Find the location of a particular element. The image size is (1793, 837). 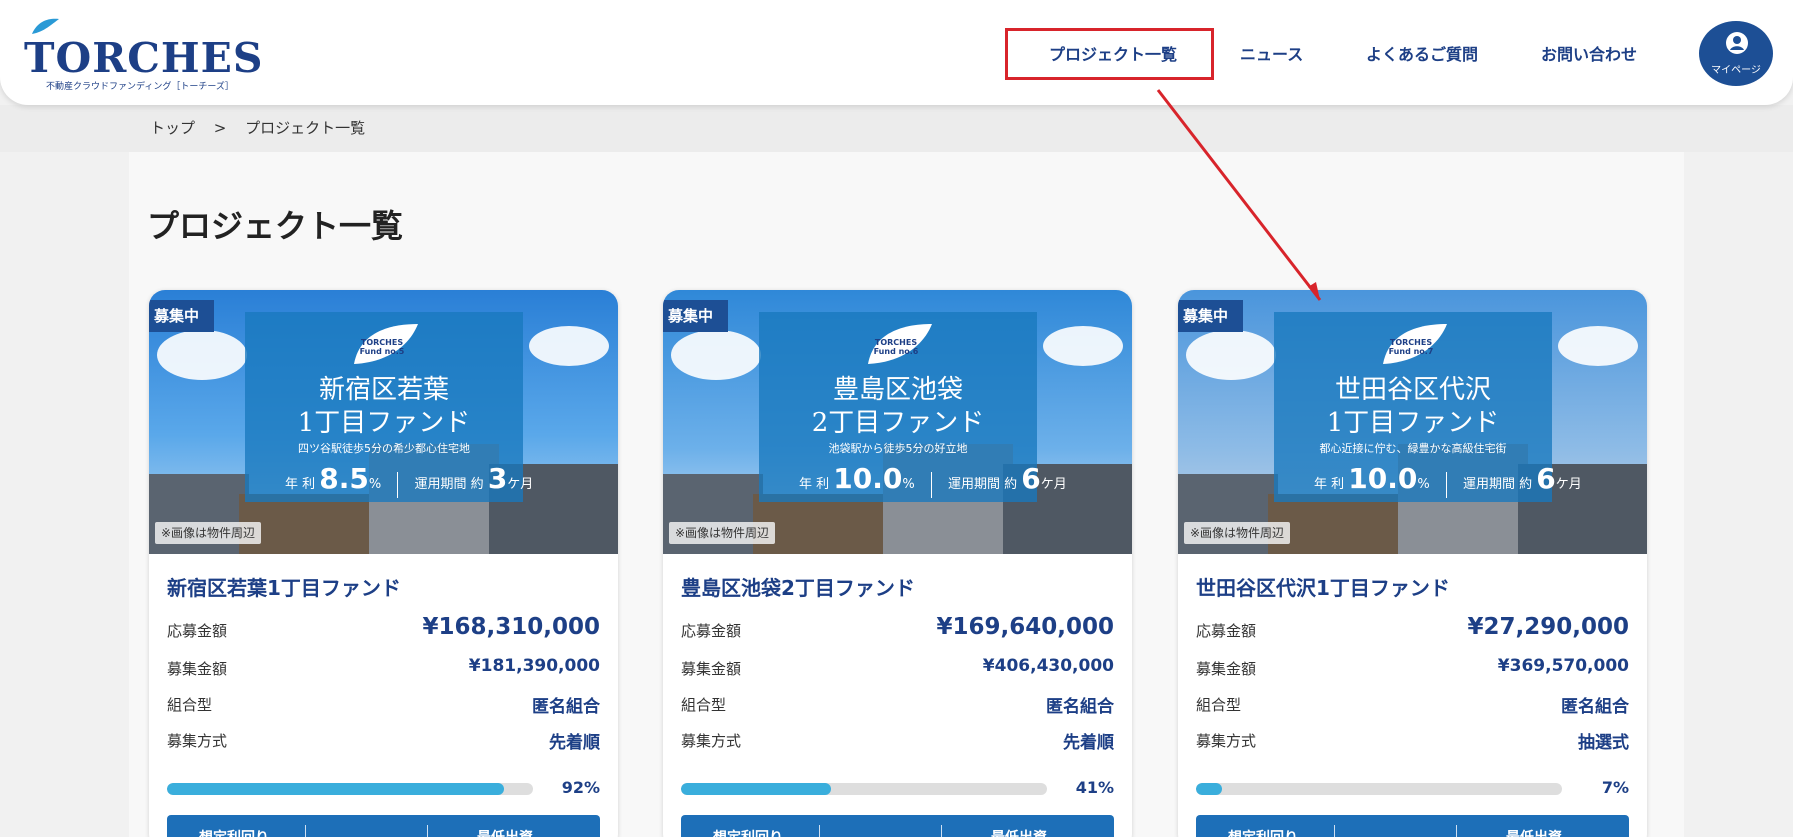

period-value: 3 is located at coordinates (497, 478).